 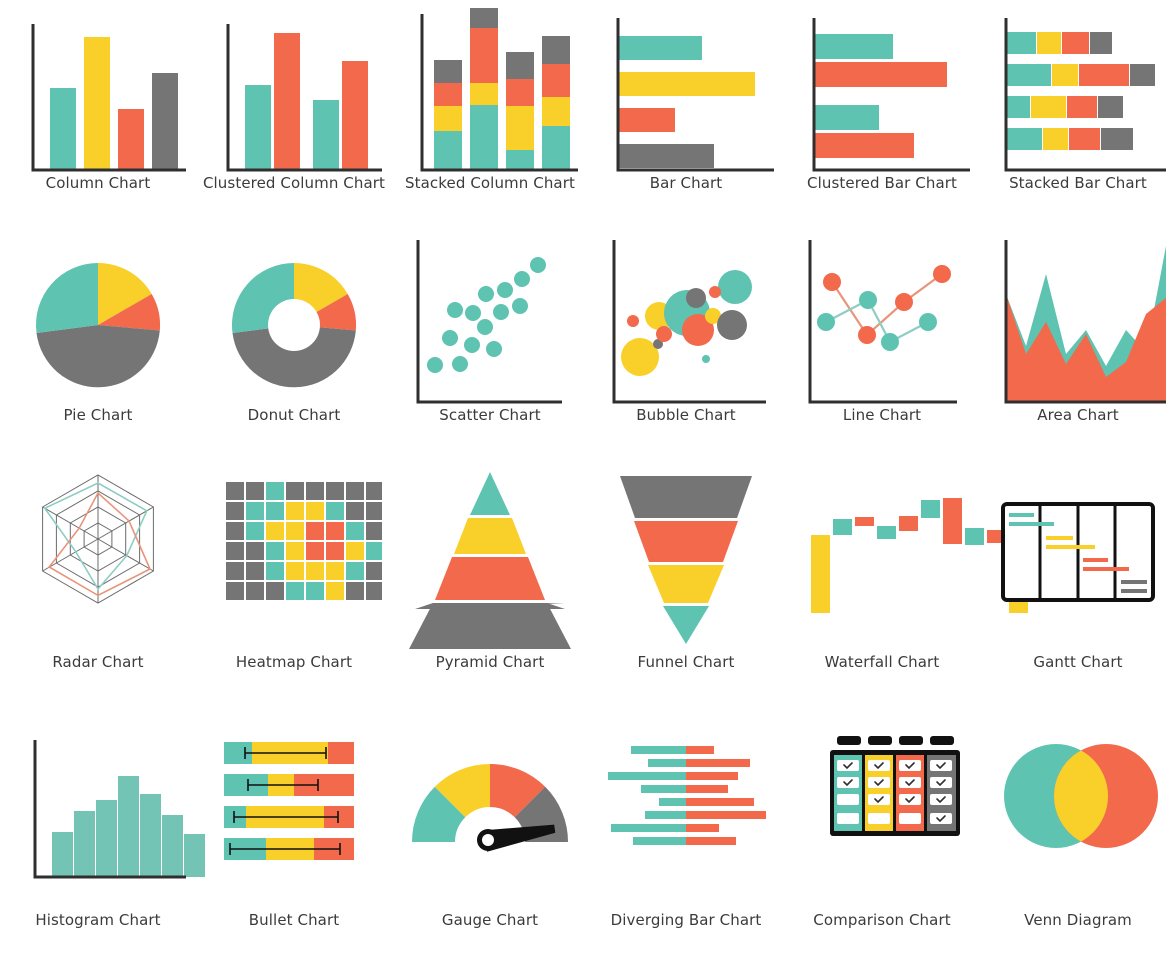 I want to click on bubble-points, so click(x=686, y=323).